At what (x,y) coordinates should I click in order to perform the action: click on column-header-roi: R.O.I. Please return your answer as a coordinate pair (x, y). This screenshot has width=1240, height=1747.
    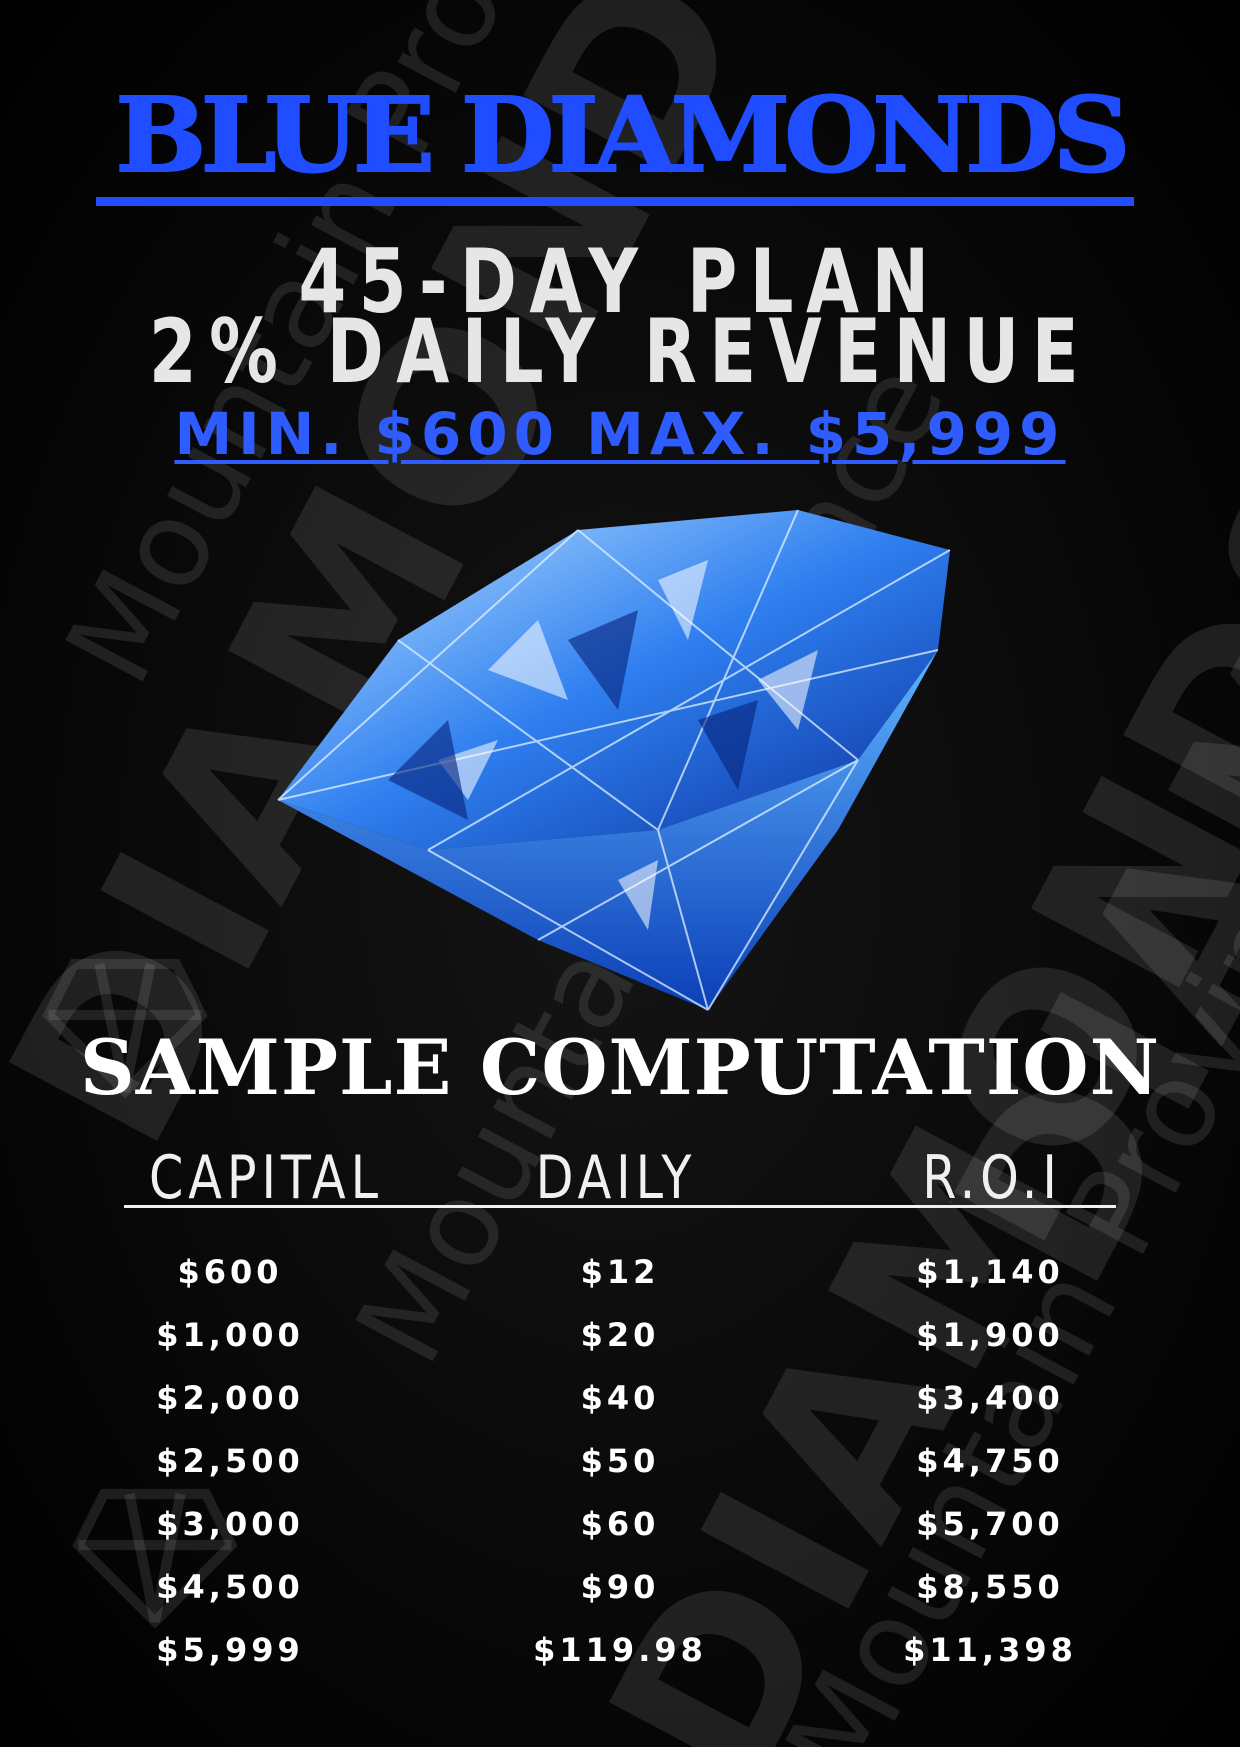
    Looking at the image, I should click on (992, 1178).